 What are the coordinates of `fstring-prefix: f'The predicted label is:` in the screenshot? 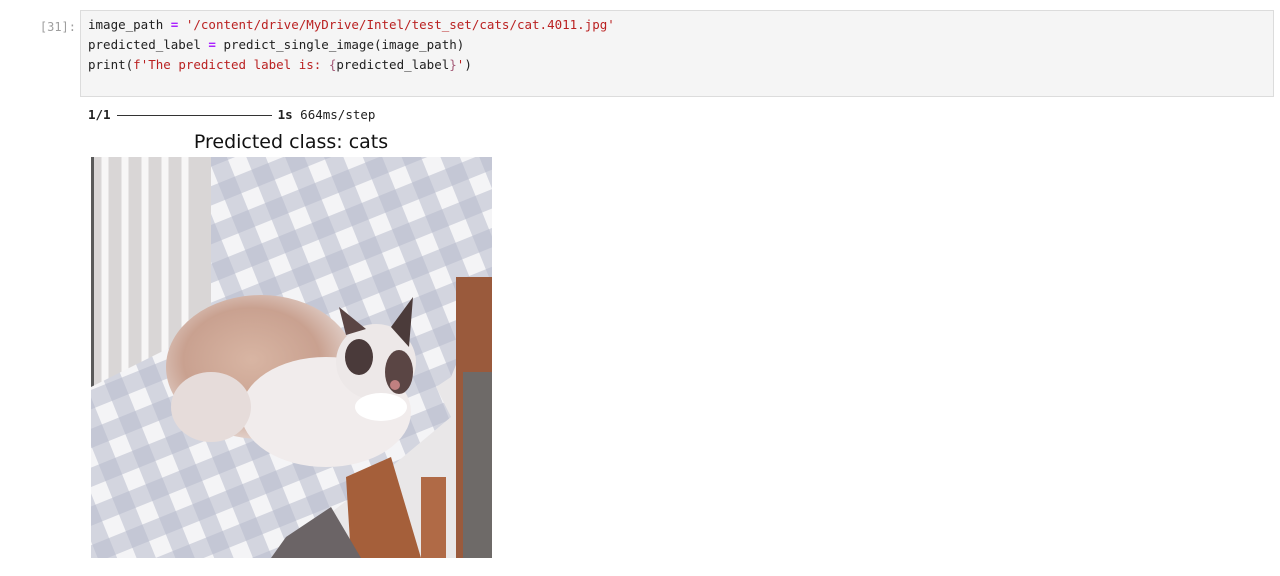 It's located at (231, 64).